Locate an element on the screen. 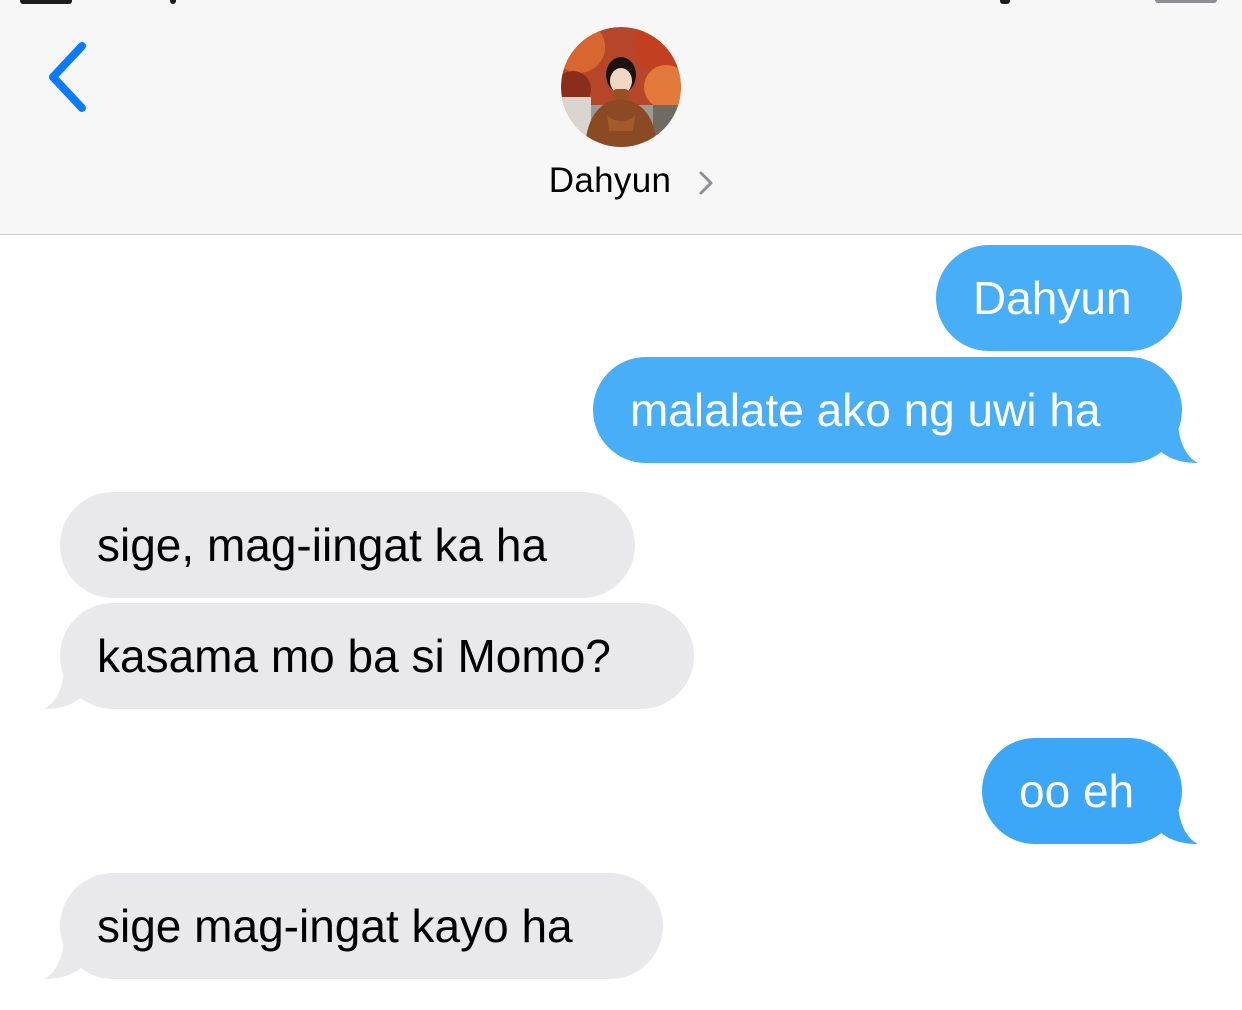  received-message-bubble: kasama mo ba si Momo? is located at coordinates (369, 656).